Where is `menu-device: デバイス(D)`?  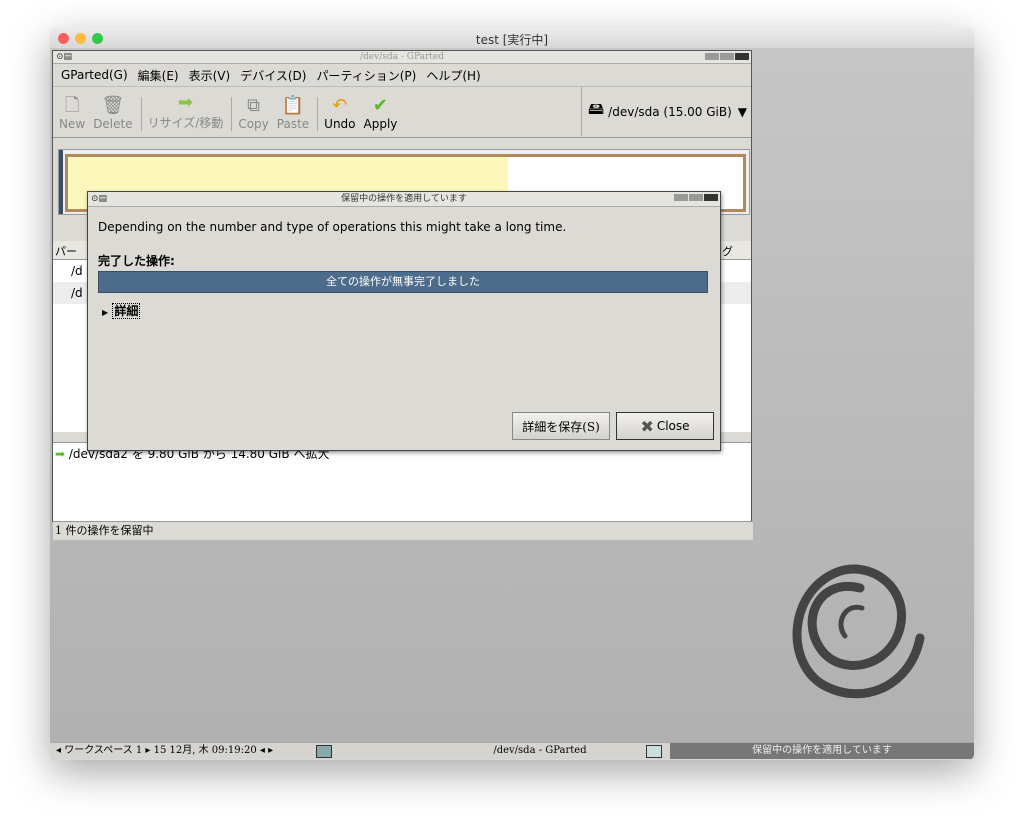
menu-device: デバイス(D) is located at coordinates (273, 75).